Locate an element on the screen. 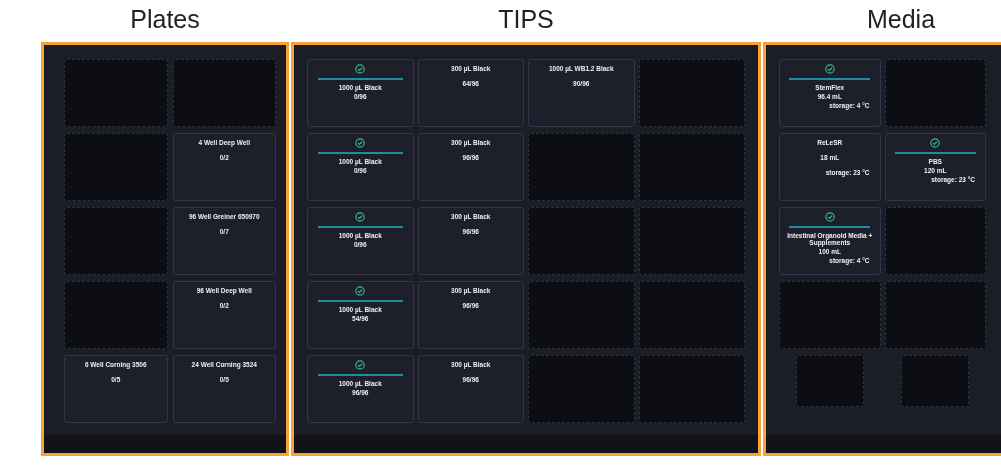  section-title: Media is located at coordinates (901, 19).